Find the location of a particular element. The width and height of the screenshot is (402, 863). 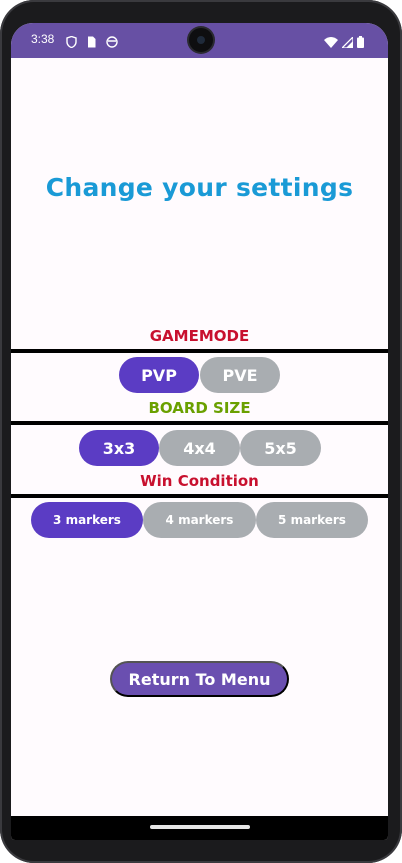

win-condition-label: Win Condition is located at coordinates (199, 481).